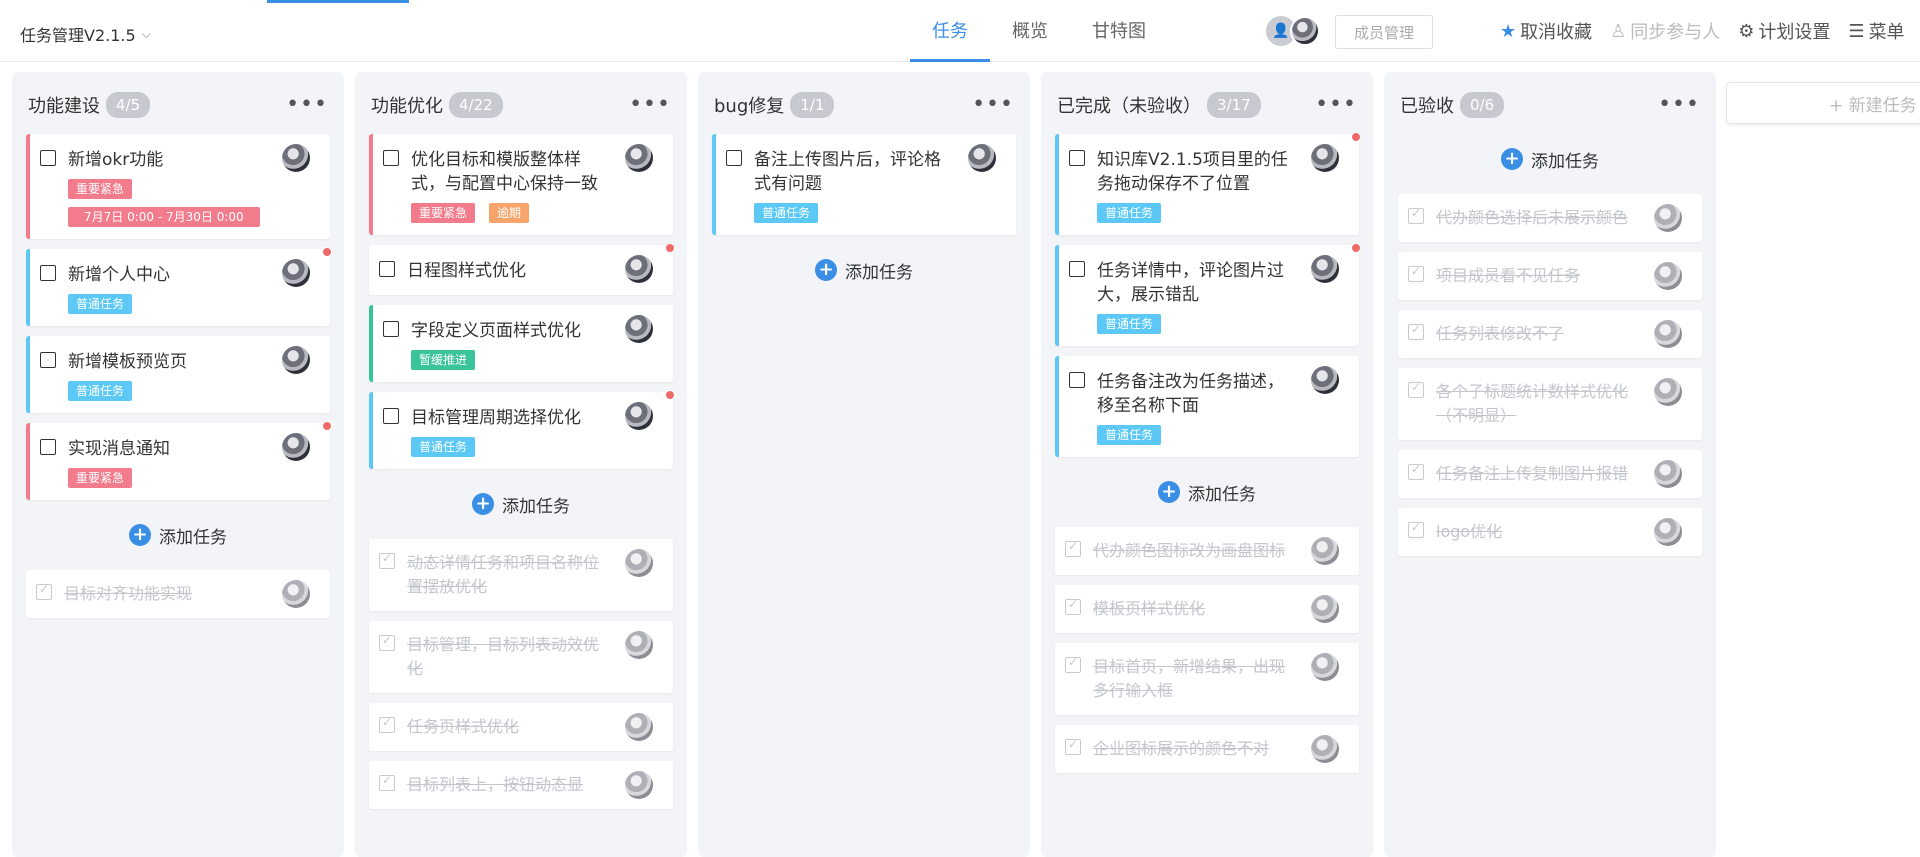 This screenshot has width=1920, height=857. Describe the element at coordinates (178, 374) in the screenshot. I see `task-card: 新增模板预览页 普通任务` at that location.